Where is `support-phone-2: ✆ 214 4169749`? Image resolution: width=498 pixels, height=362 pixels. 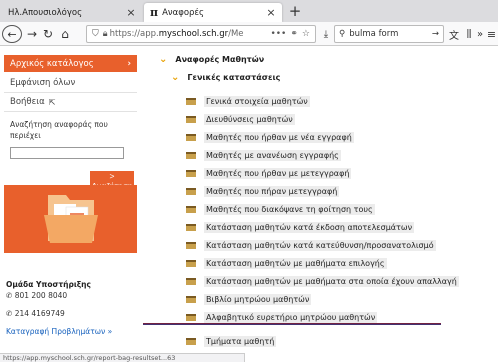 support-phone-2: ✆ 214 4169749 is located at coordinates (35, 313).